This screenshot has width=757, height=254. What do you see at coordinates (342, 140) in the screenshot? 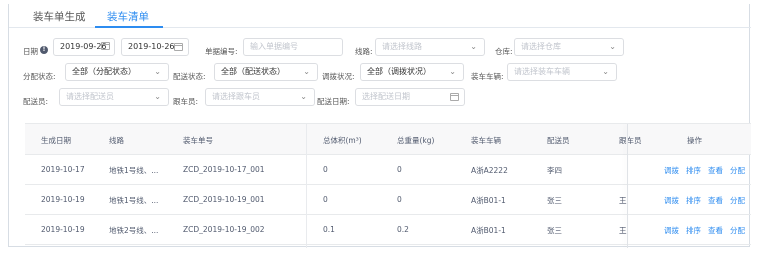
I see `col-header-volume: 总体积(m³)` at bounding box center [342, 140].